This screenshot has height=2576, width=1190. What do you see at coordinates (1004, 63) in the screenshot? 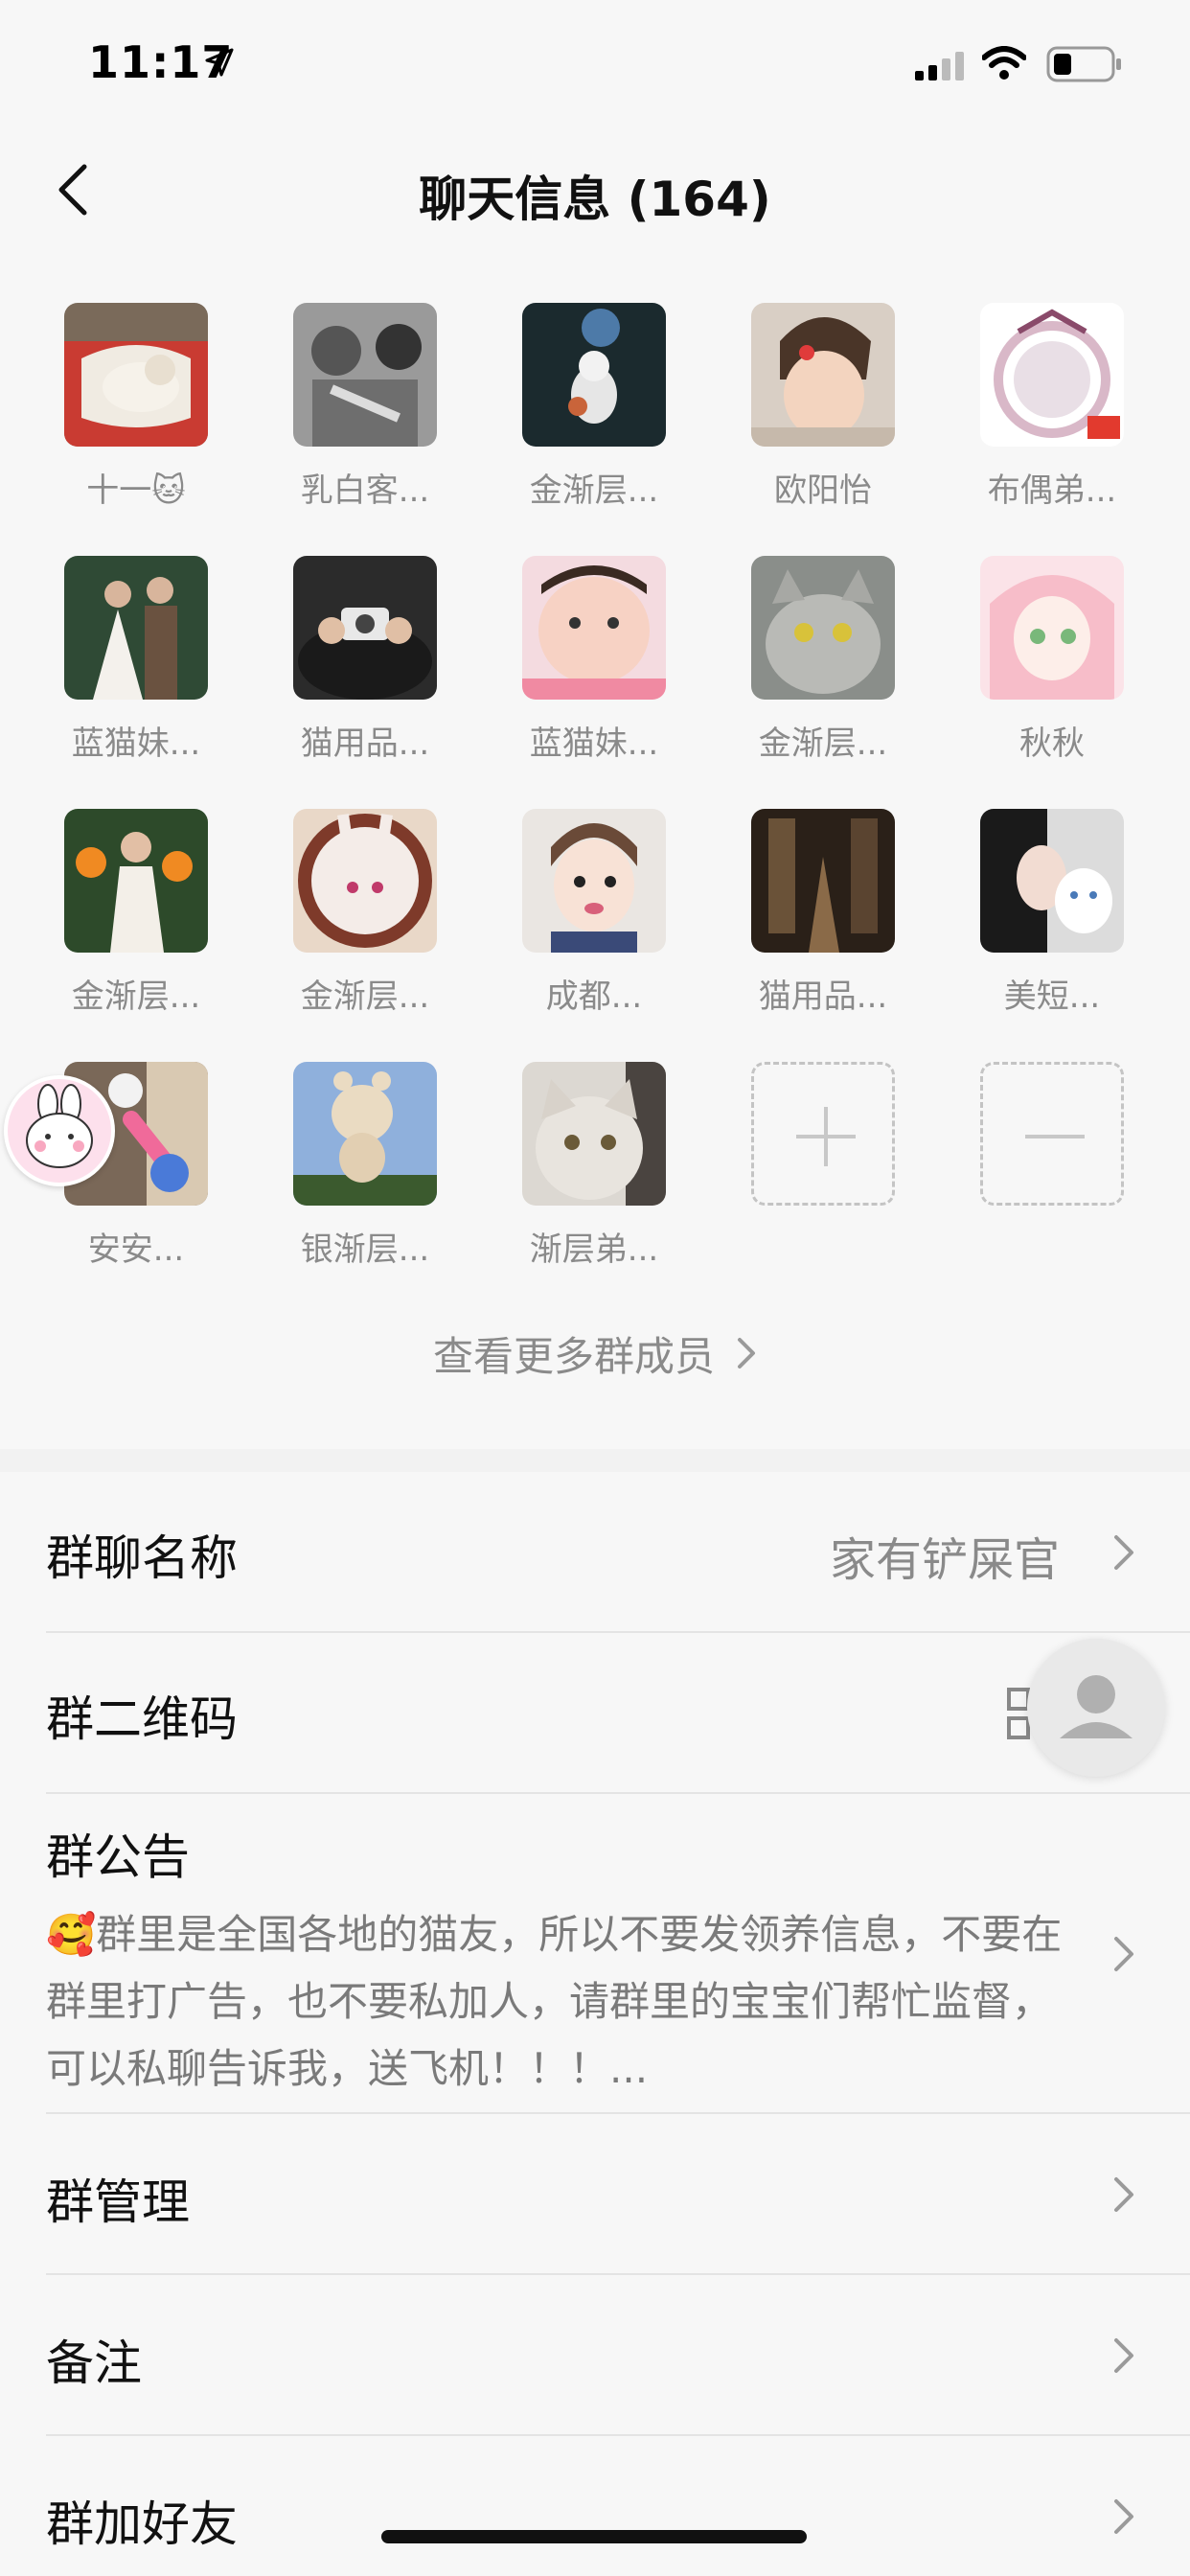
I see `wifi-icon` at bounding box center [1004, 63].